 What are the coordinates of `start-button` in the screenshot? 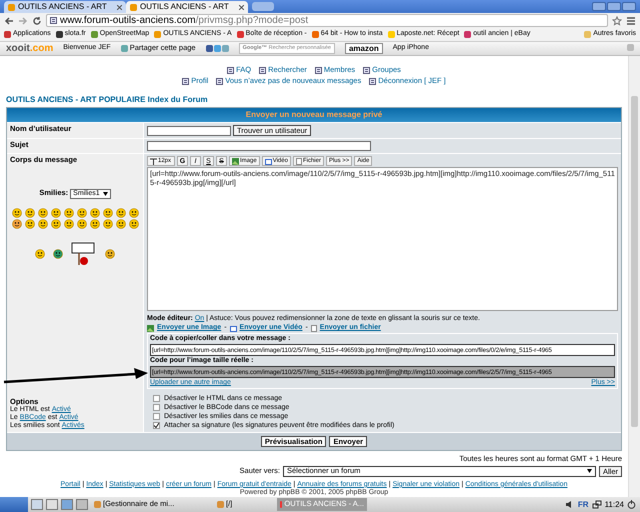 It's located at (14, 504).